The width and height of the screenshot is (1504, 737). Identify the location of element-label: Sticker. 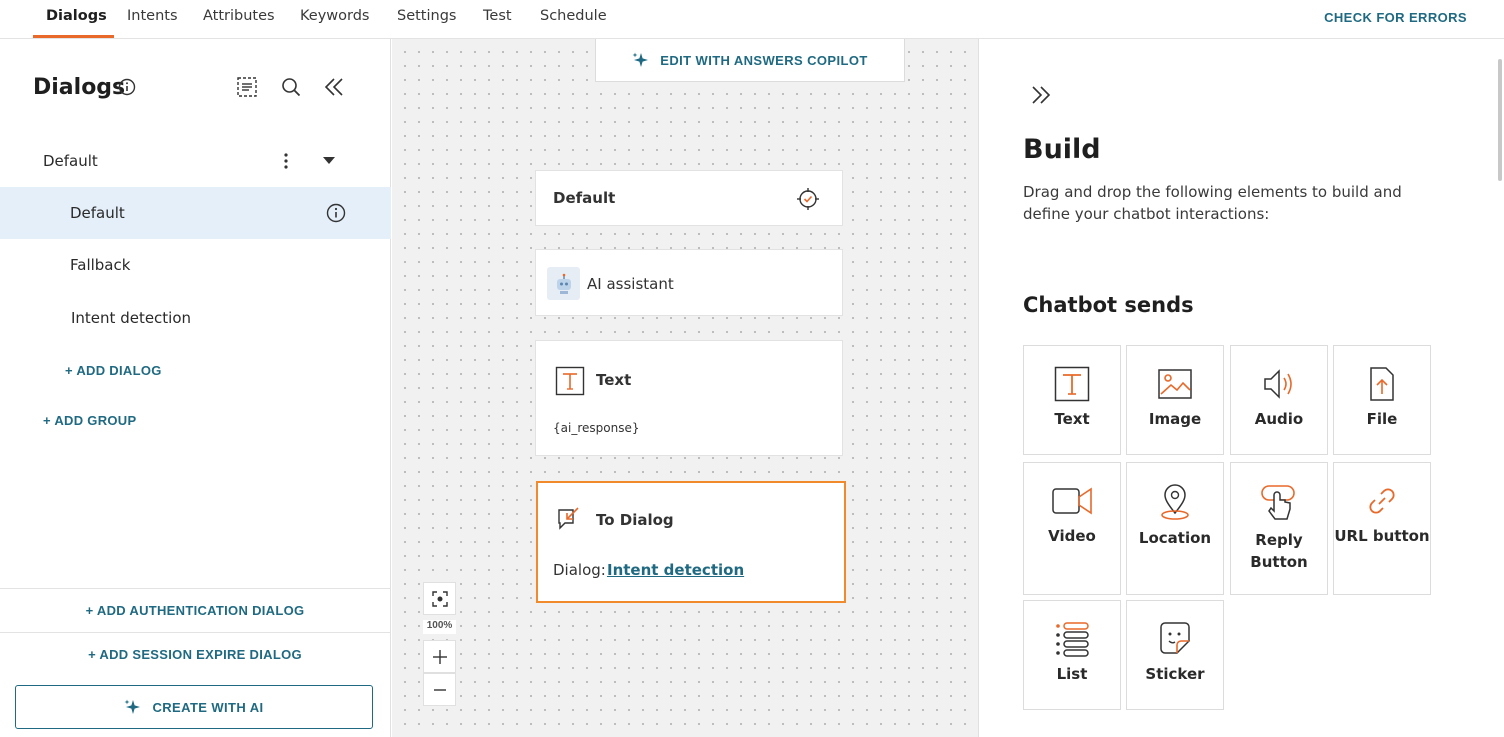
(1175, 674).